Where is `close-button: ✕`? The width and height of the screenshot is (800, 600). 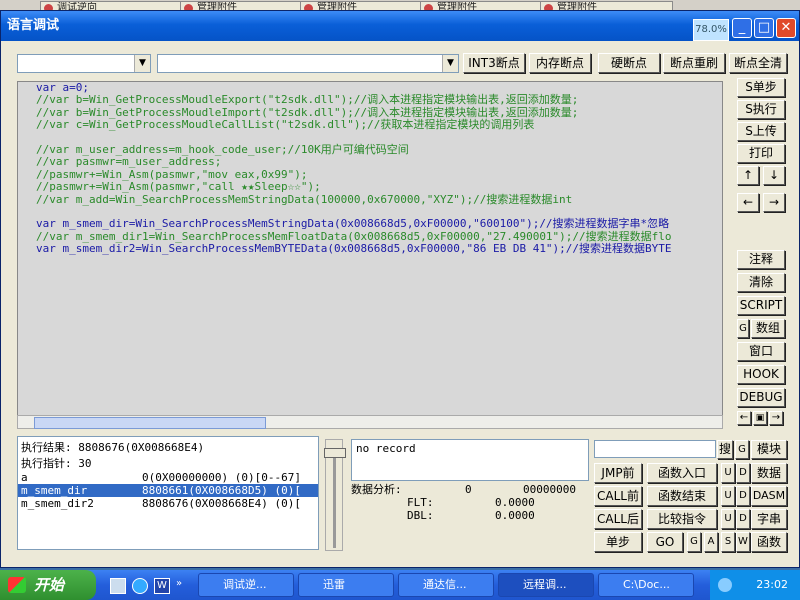 close-button: ✕ is located at coordinates (786, 28).